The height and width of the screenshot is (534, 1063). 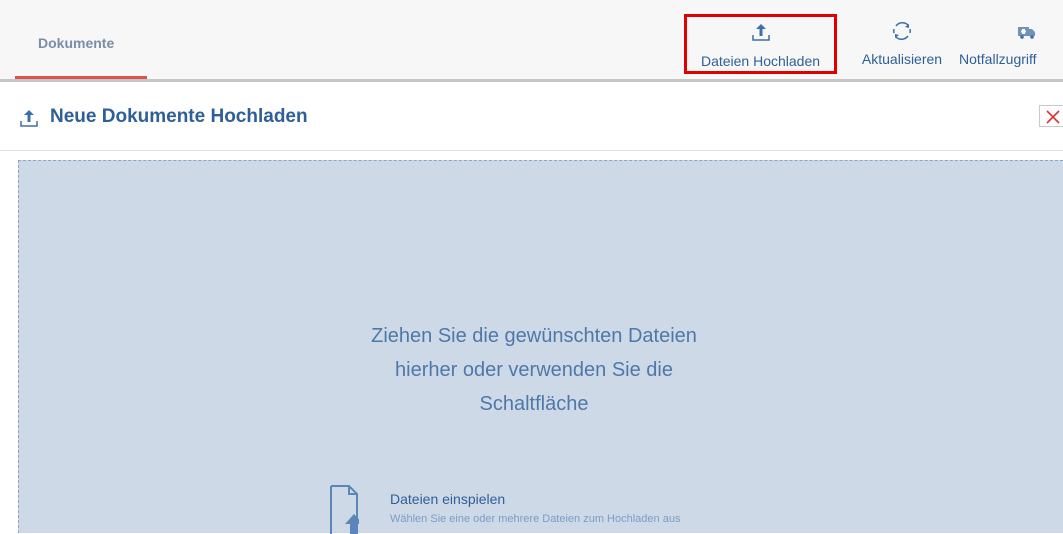 What do you see at coordinates (760, 44) in the screenshot?
I see `upload-files-button: Dateien Hochladen` at bounding box center [760, 44].